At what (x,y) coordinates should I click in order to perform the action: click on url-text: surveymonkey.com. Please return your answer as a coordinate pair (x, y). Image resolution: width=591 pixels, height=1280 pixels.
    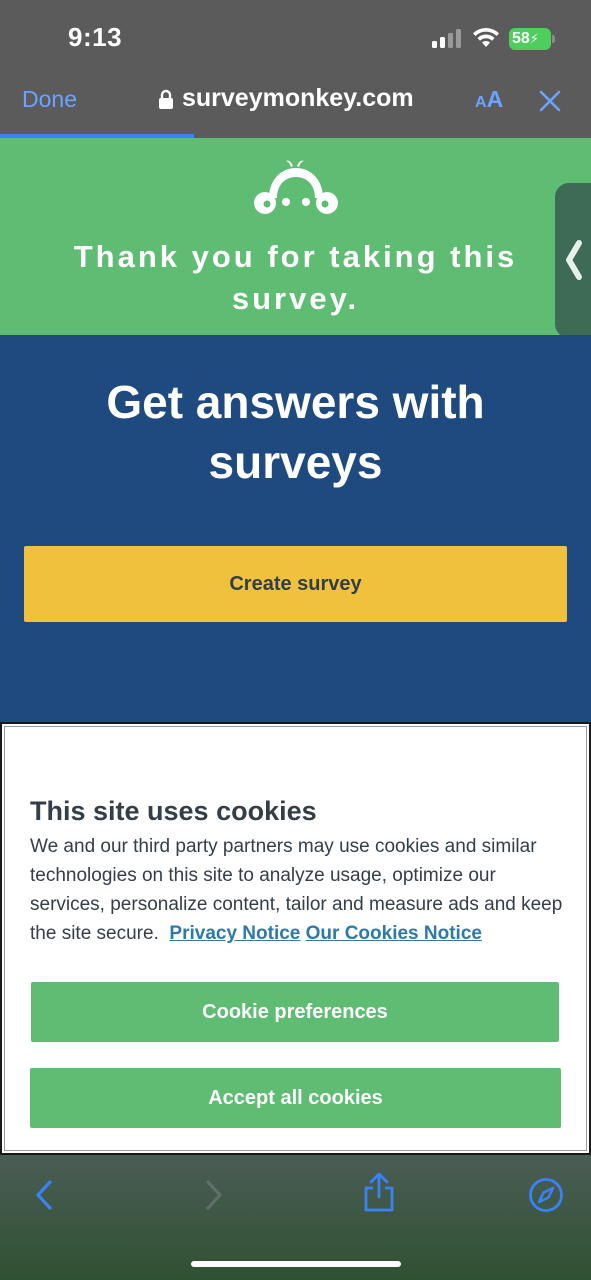
    Looking at the image, I should click on (298, 98).